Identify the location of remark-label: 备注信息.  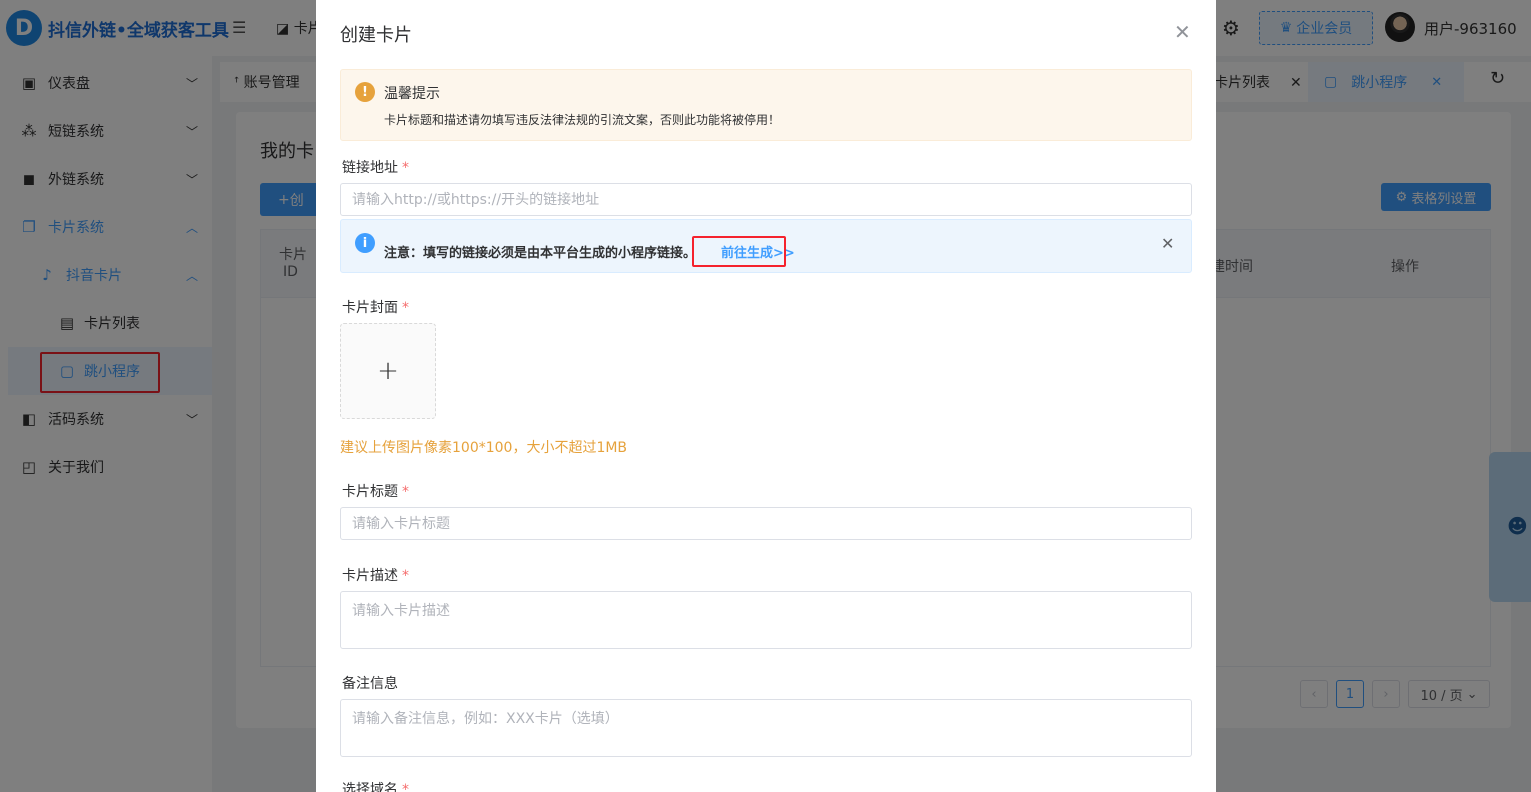
(370, 683).